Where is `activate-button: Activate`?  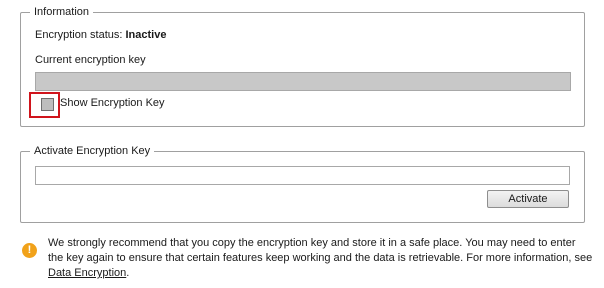
activate-button: Activate is located at coordinates (528, 199).